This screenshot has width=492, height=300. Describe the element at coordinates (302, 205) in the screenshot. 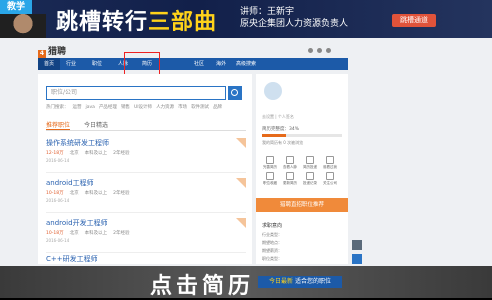

I see `direct-hire-button: 猎聘直招职位推荐` at that location.